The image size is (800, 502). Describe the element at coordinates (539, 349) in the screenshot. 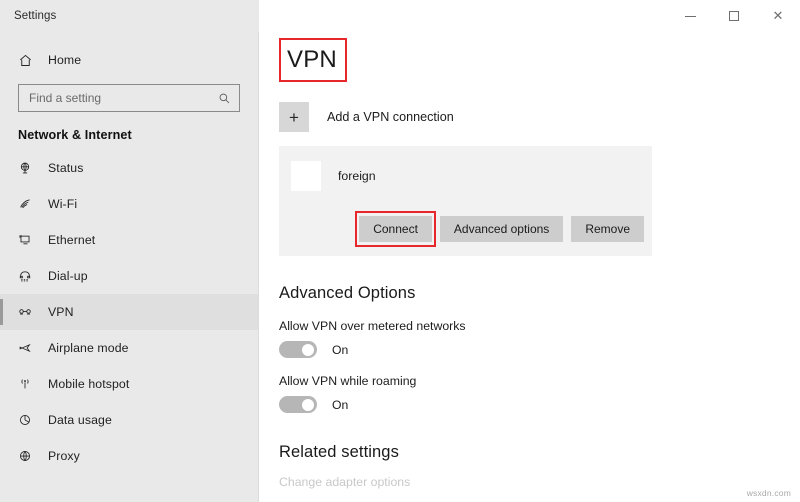

I see `metered-networks-toggle-row: On` at that location.